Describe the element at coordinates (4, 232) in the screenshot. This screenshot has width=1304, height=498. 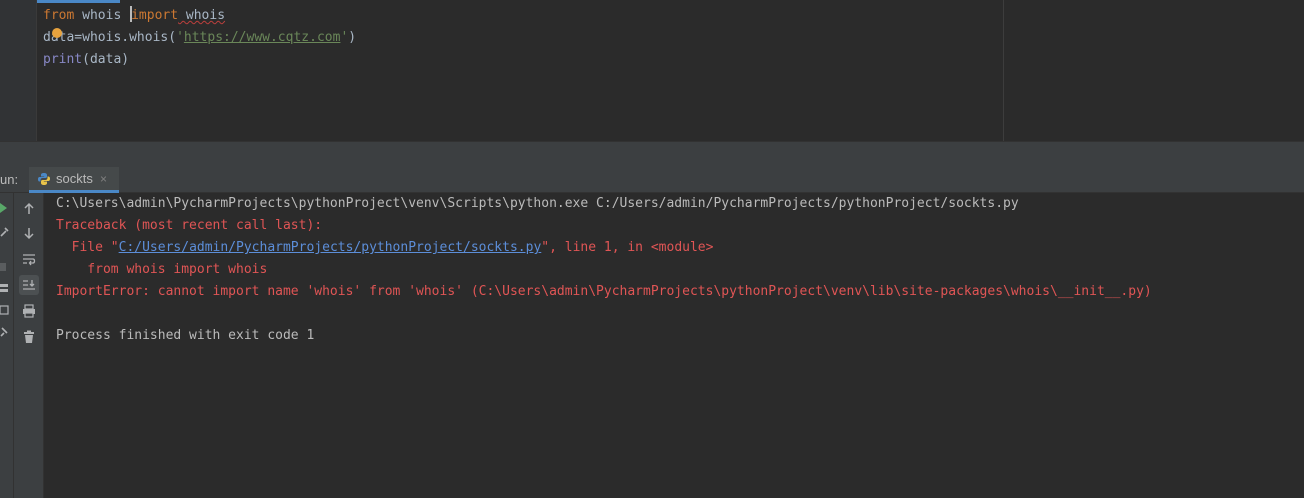
I see `wrench-icon` at that location.